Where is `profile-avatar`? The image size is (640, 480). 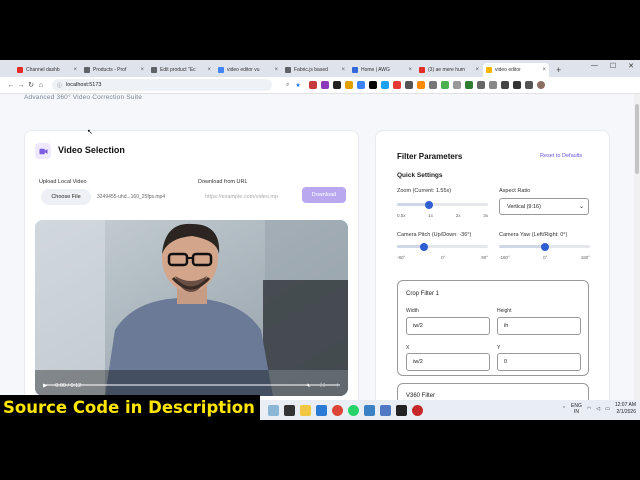
profile-avatar is located at coordinates (540, 85).